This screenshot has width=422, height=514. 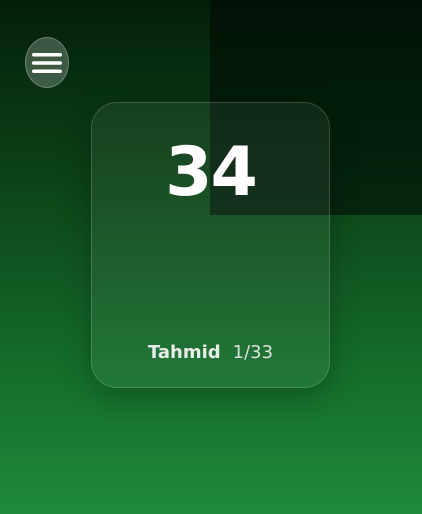 I want to click on hamburger-menu-icon, so click(x=47, y=62).